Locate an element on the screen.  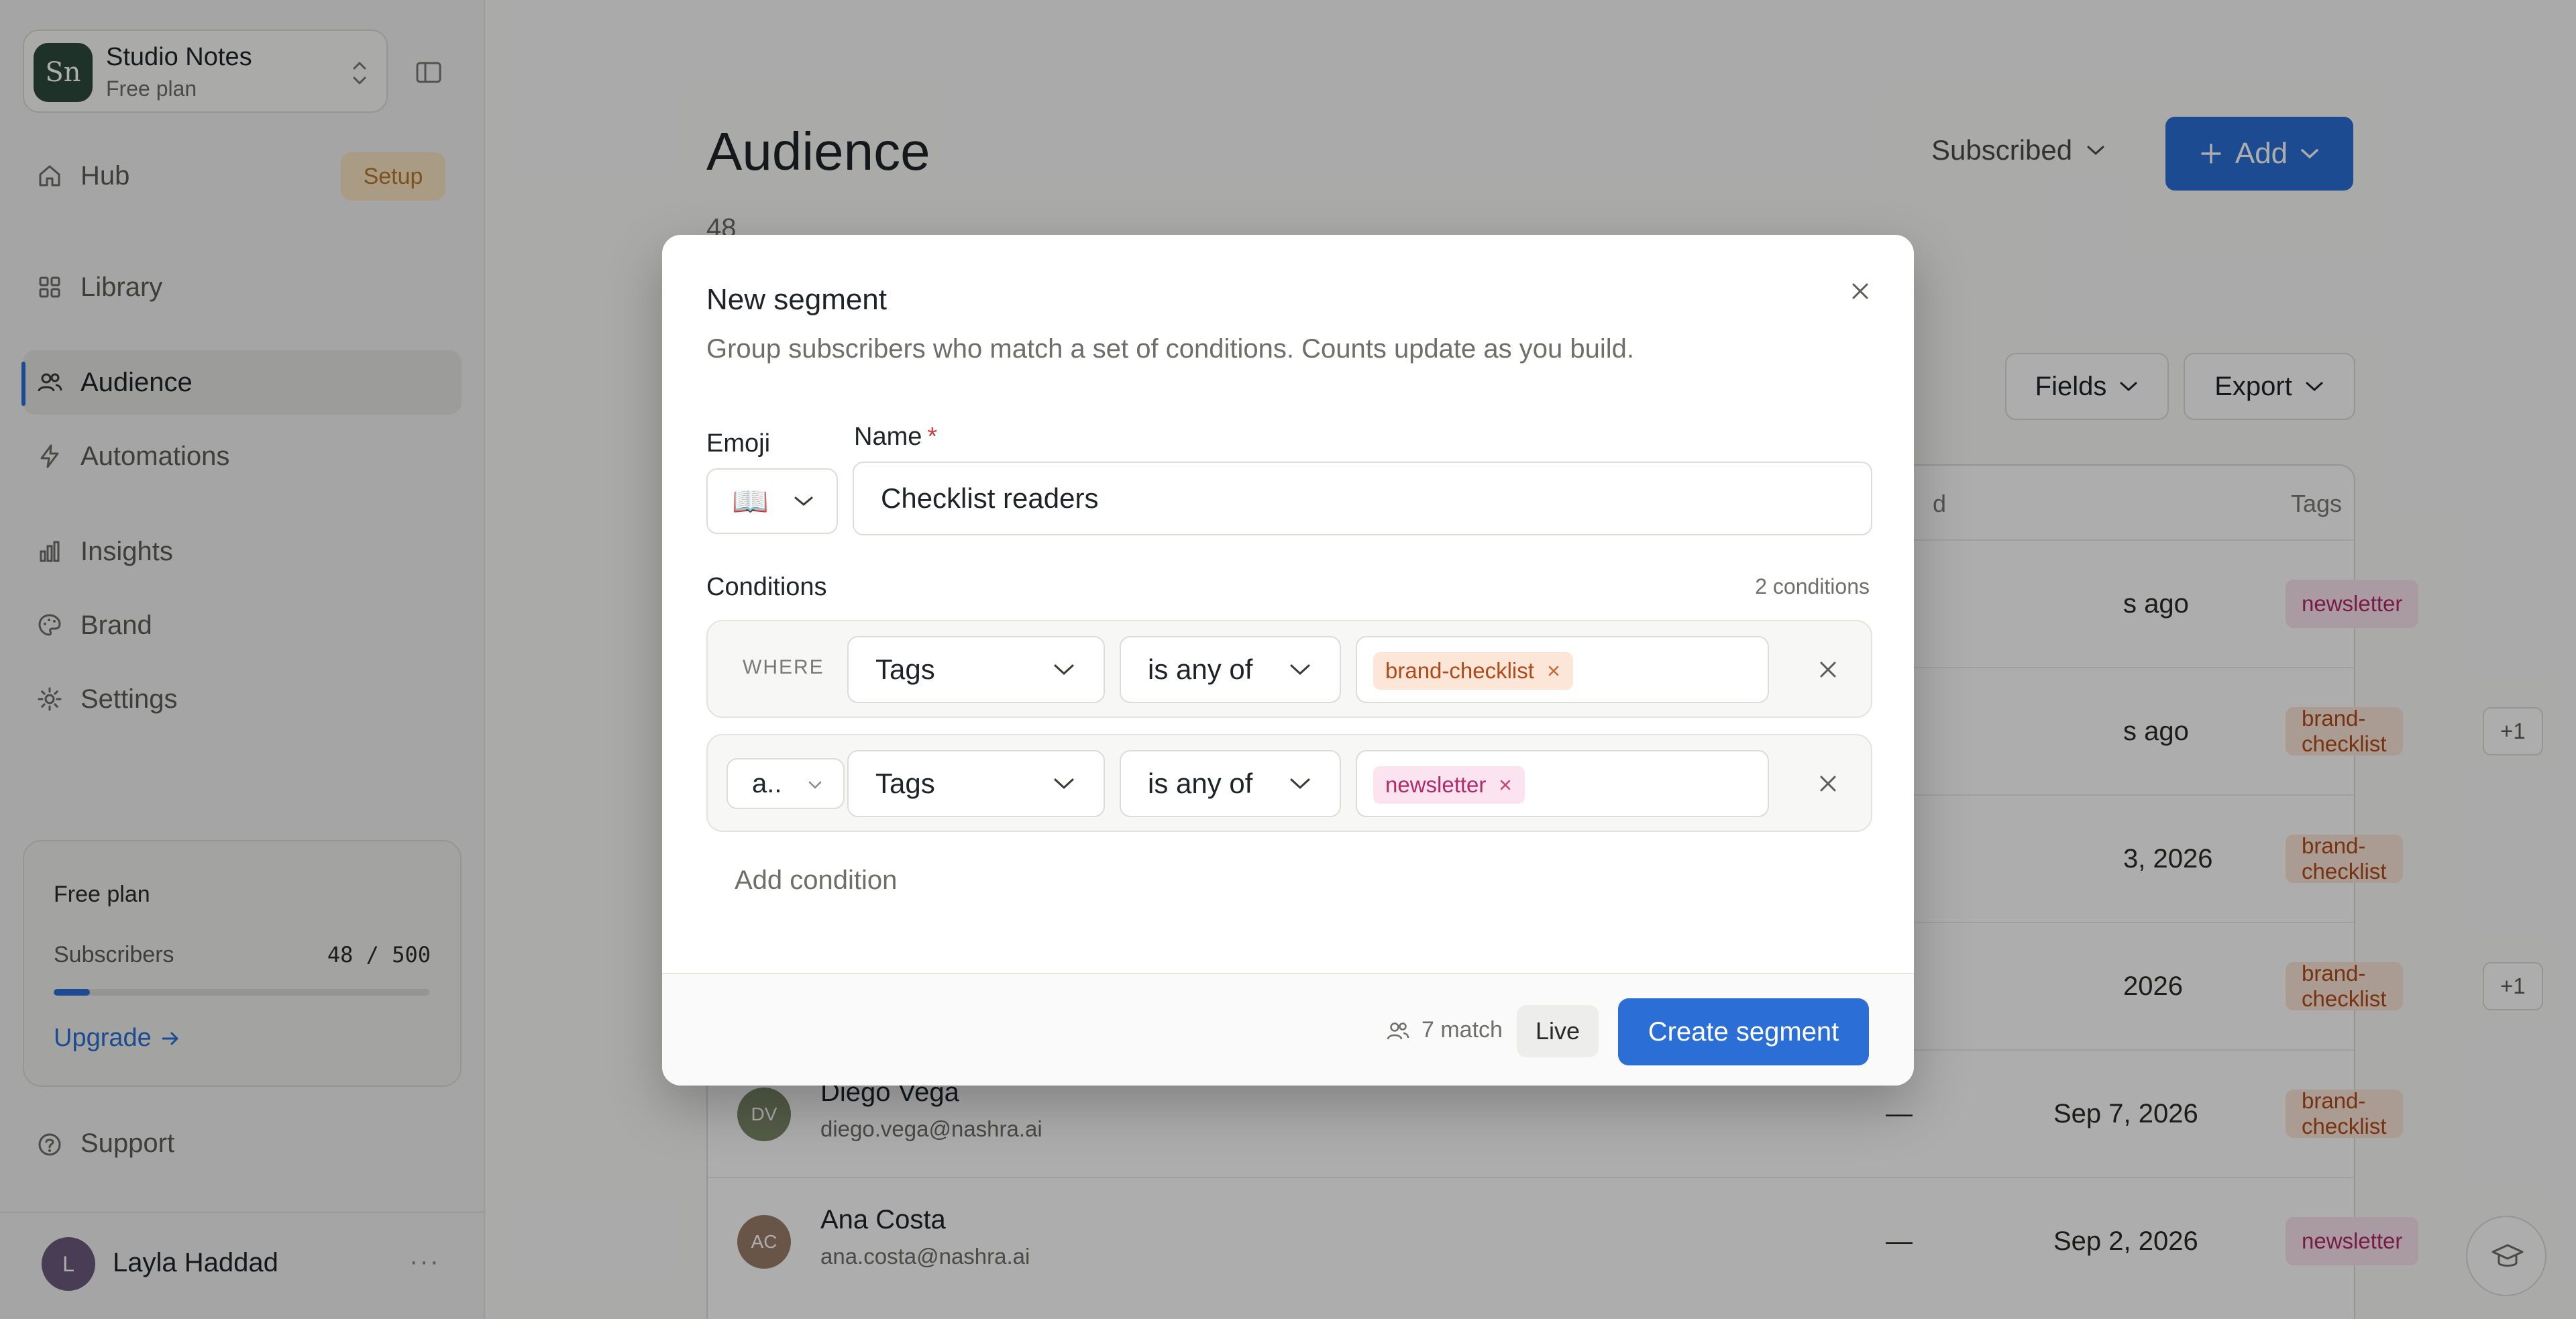
value-multiselect: brand-checklist is located at coordinates (1562, 669).